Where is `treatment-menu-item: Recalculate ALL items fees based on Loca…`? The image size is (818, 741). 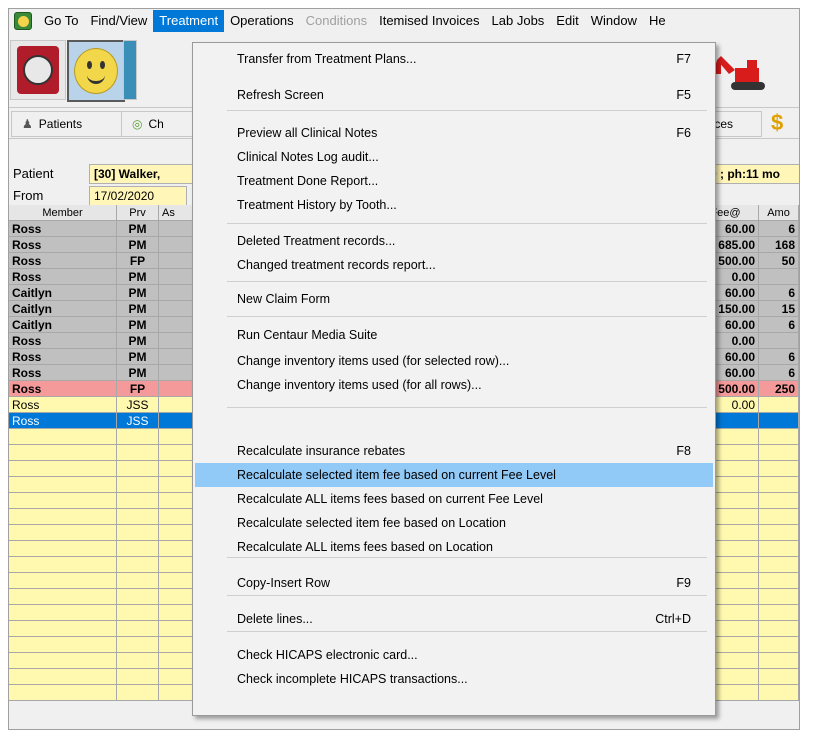 treatment-menu-item: Recalculate ALL items fees based on Loca… is located at coordinates (454, 547).